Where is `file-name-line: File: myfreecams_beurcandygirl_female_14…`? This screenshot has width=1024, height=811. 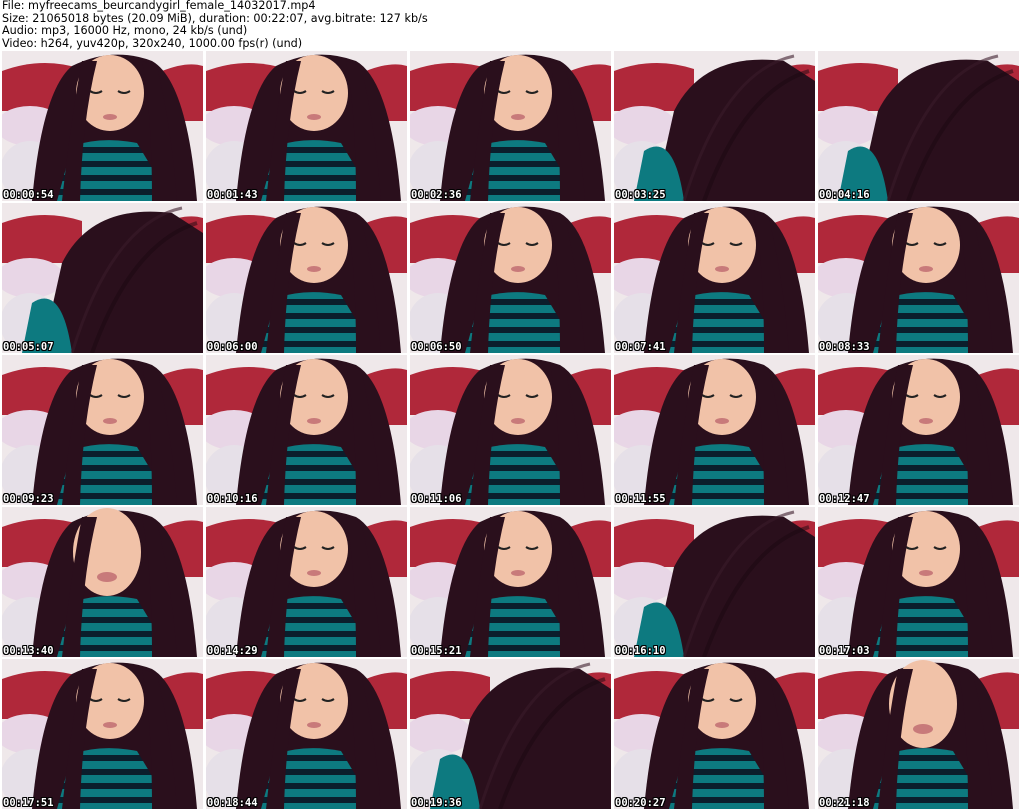 file-name-line: File: myfreecams_beurcandygirl_female_14… is located at coordinates (159, 6).